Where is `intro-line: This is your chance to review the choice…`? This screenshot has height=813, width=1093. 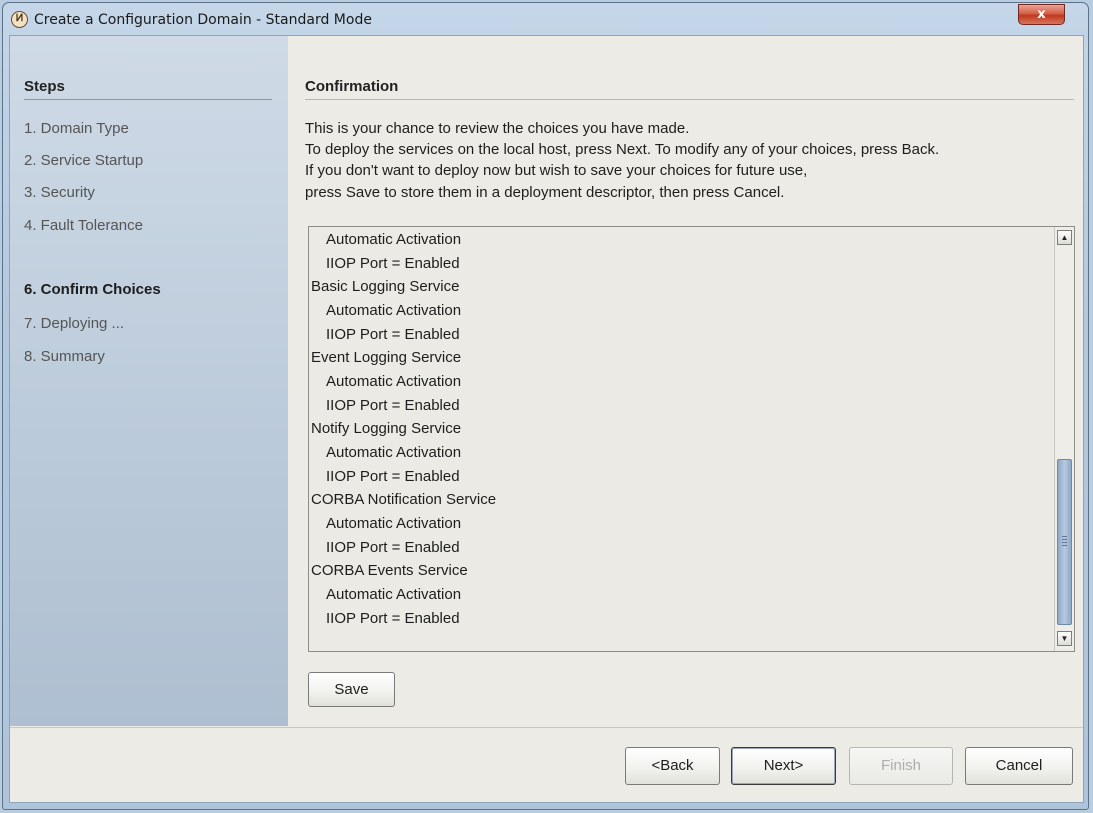
intro-line: This is your chance to review the choice… is located at coordinates (497, 128).